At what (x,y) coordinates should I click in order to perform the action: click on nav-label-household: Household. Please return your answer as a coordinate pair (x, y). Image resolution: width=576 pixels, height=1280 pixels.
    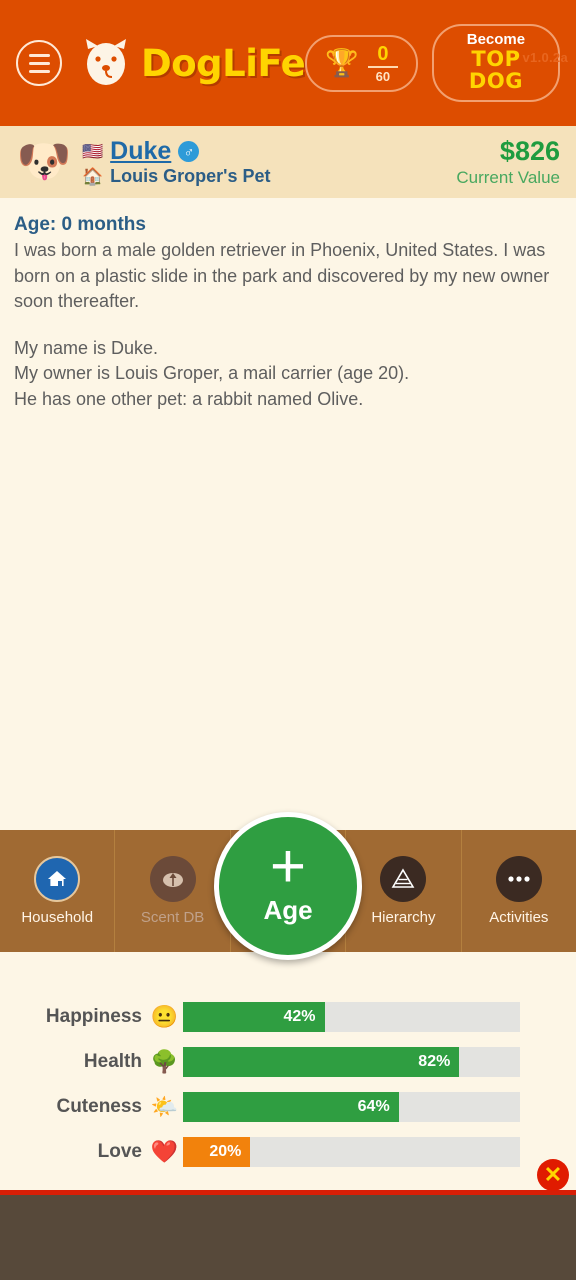
    Looking at the image, I should click on (57, 917).